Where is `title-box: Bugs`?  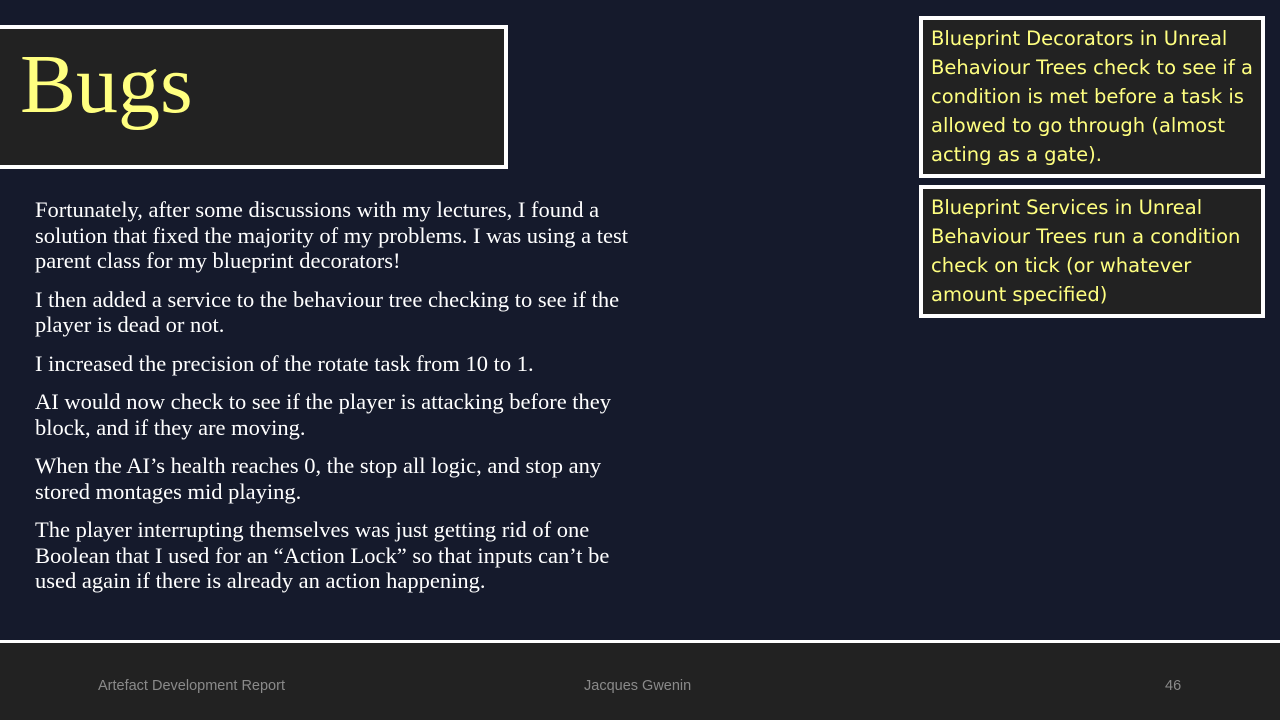 title-box: Bugs is located at coordinates (254, 97).